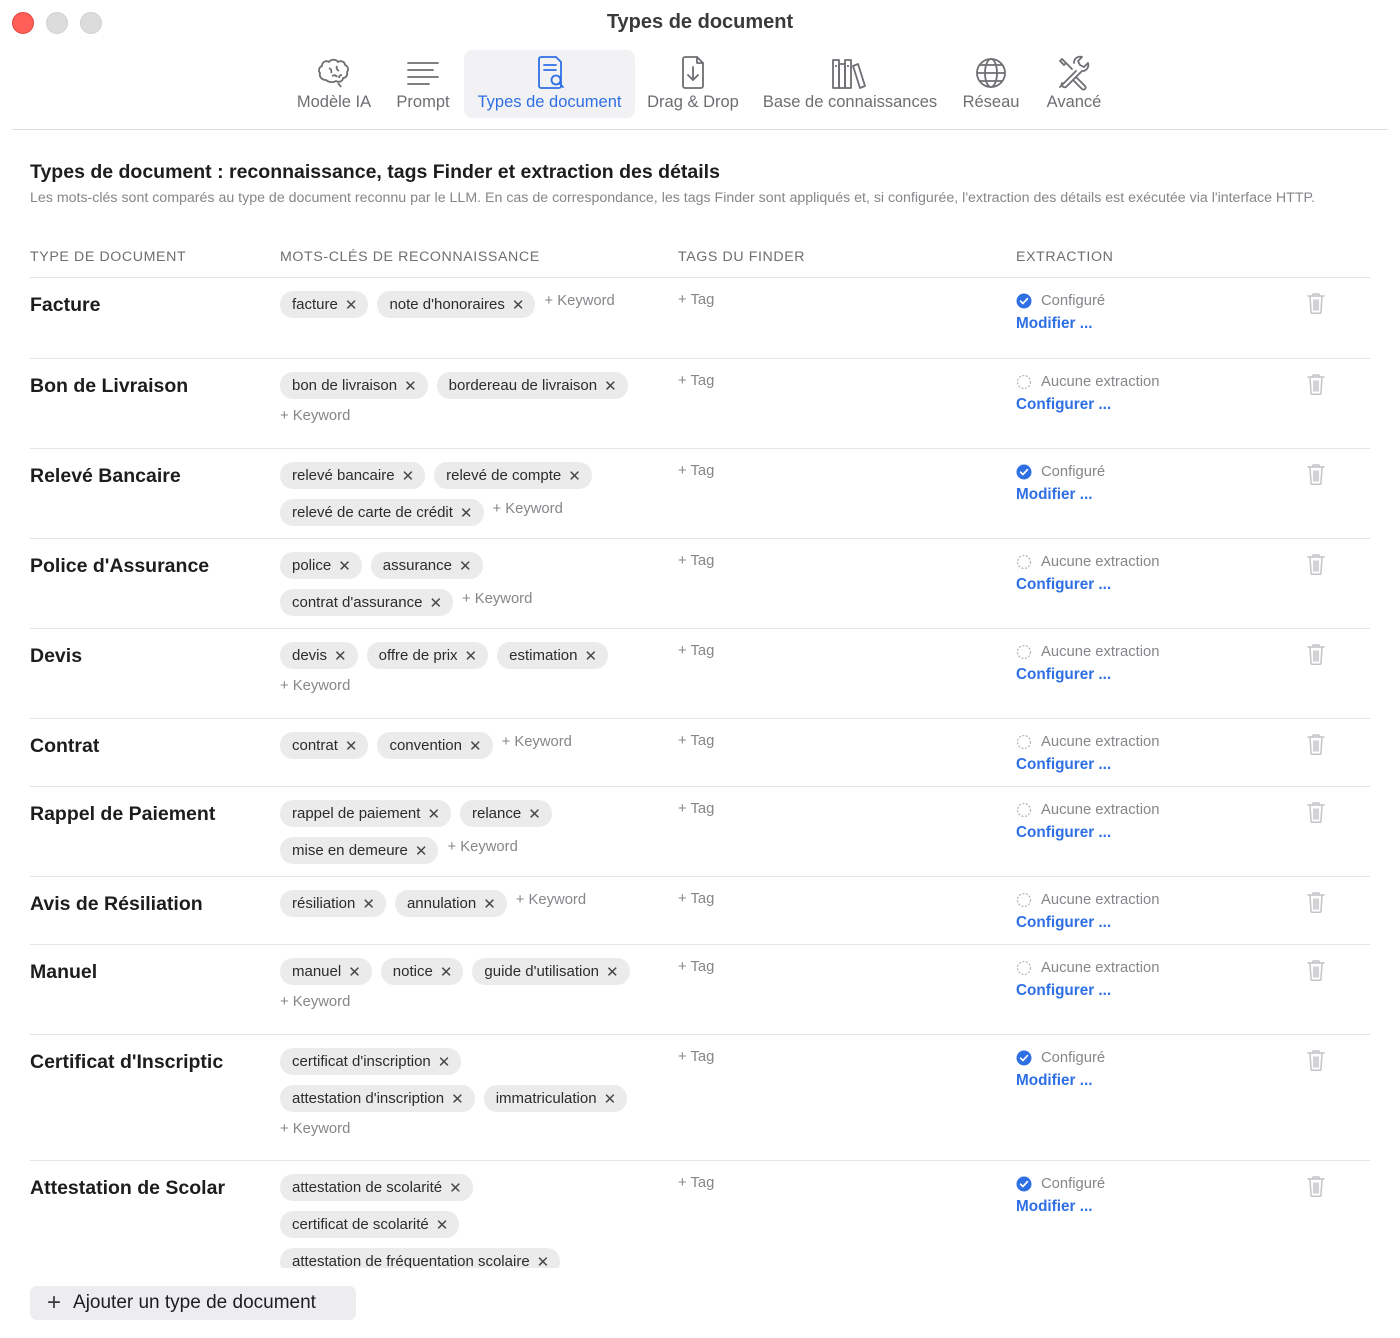 The image size is (1400, 1338). What do you see at coordinates (129, 1188) in the screenshot?
I see `document-type-name: Attestation de Scolar` at bounding box center [129, 1188].